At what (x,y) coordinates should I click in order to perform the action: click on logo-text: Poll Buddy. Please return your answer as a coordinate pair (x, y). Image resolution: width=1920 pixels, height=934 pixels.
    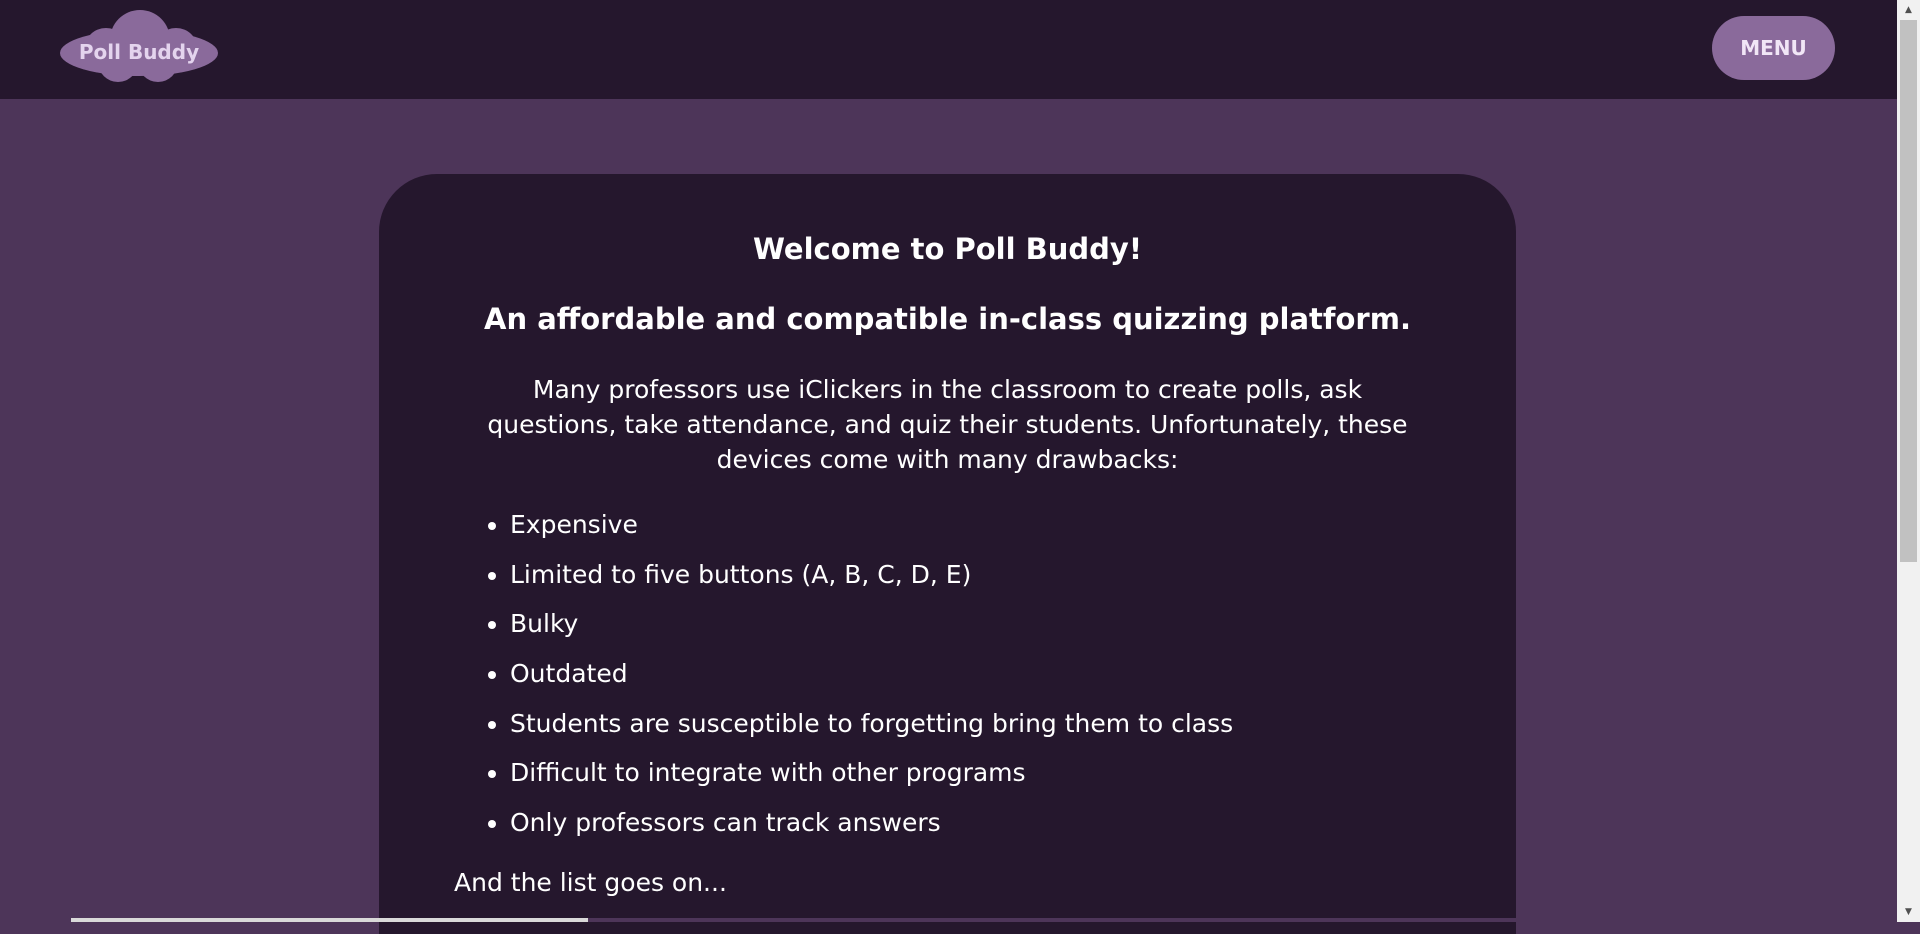
    Looking at the image, I should click on (139, 52).